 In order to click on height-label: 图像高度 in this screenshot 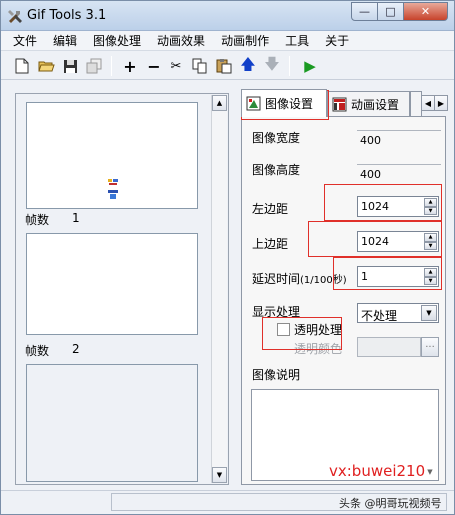, I will do `click(276, 170)`.